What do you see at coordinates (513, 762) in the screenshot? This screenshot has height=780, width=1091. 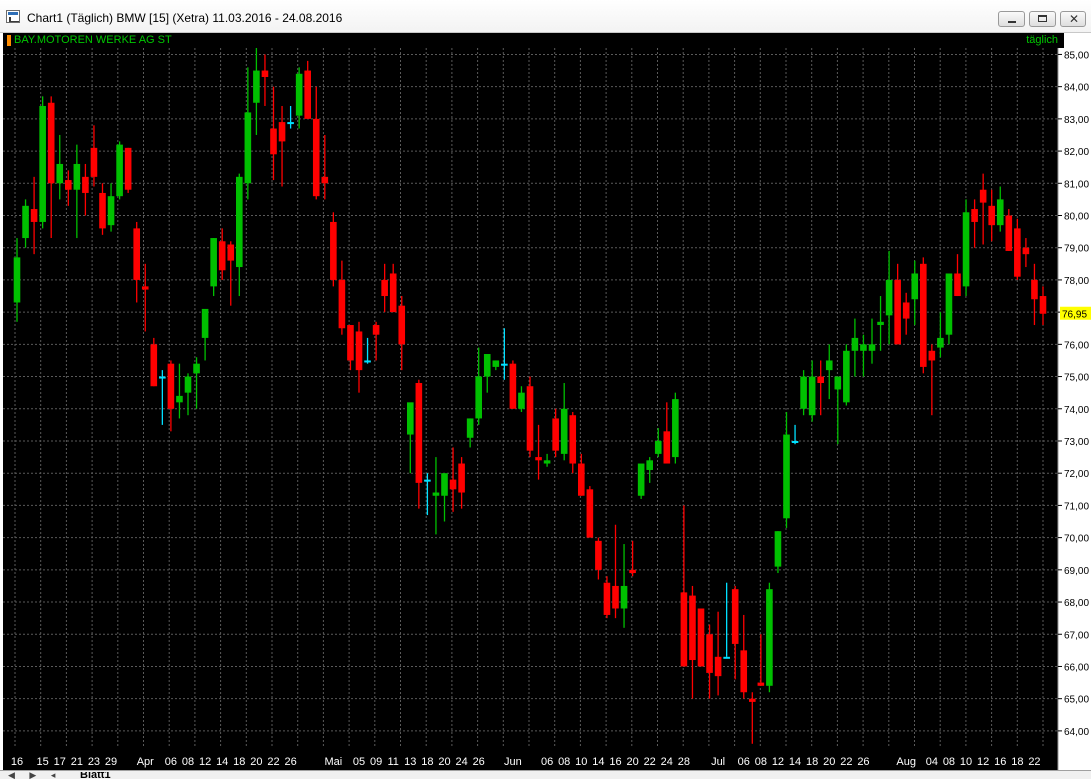 I see `date-tick-label: Jun` at bounding box center [513, 762].